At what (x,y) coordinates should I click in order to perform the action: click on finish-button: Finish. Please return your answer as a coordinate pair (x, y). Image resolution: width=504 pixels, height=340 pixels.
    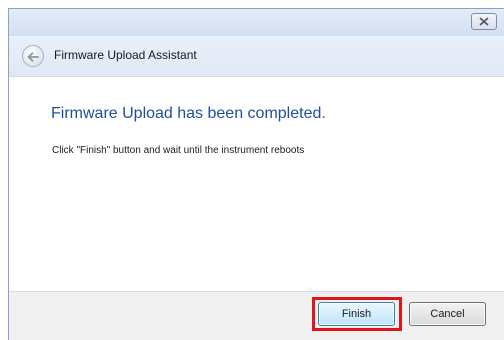
    Looking at the image, I should click on (356, 314).